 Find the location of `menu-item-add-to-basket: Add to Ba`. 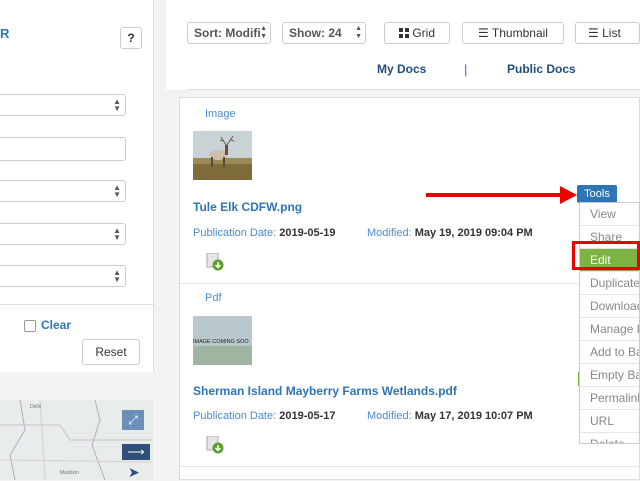

menu-item-add-to-basket: Add to Ba is located at coordinates (609, 352).